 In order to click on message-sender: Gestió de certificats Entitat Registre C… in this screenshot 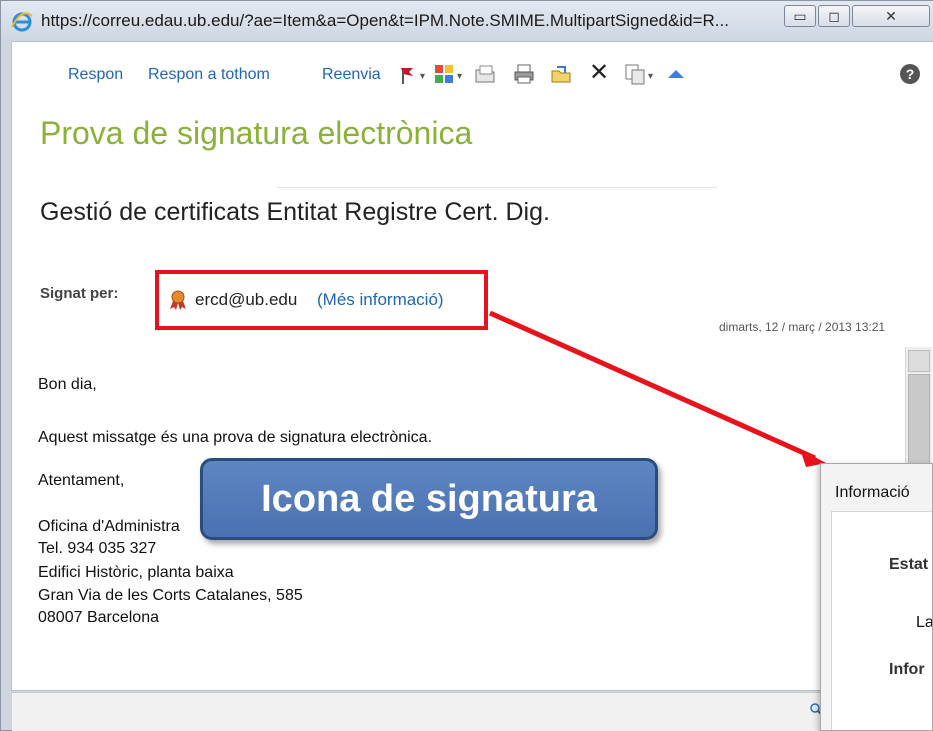, I will do `click(295, 212)`.